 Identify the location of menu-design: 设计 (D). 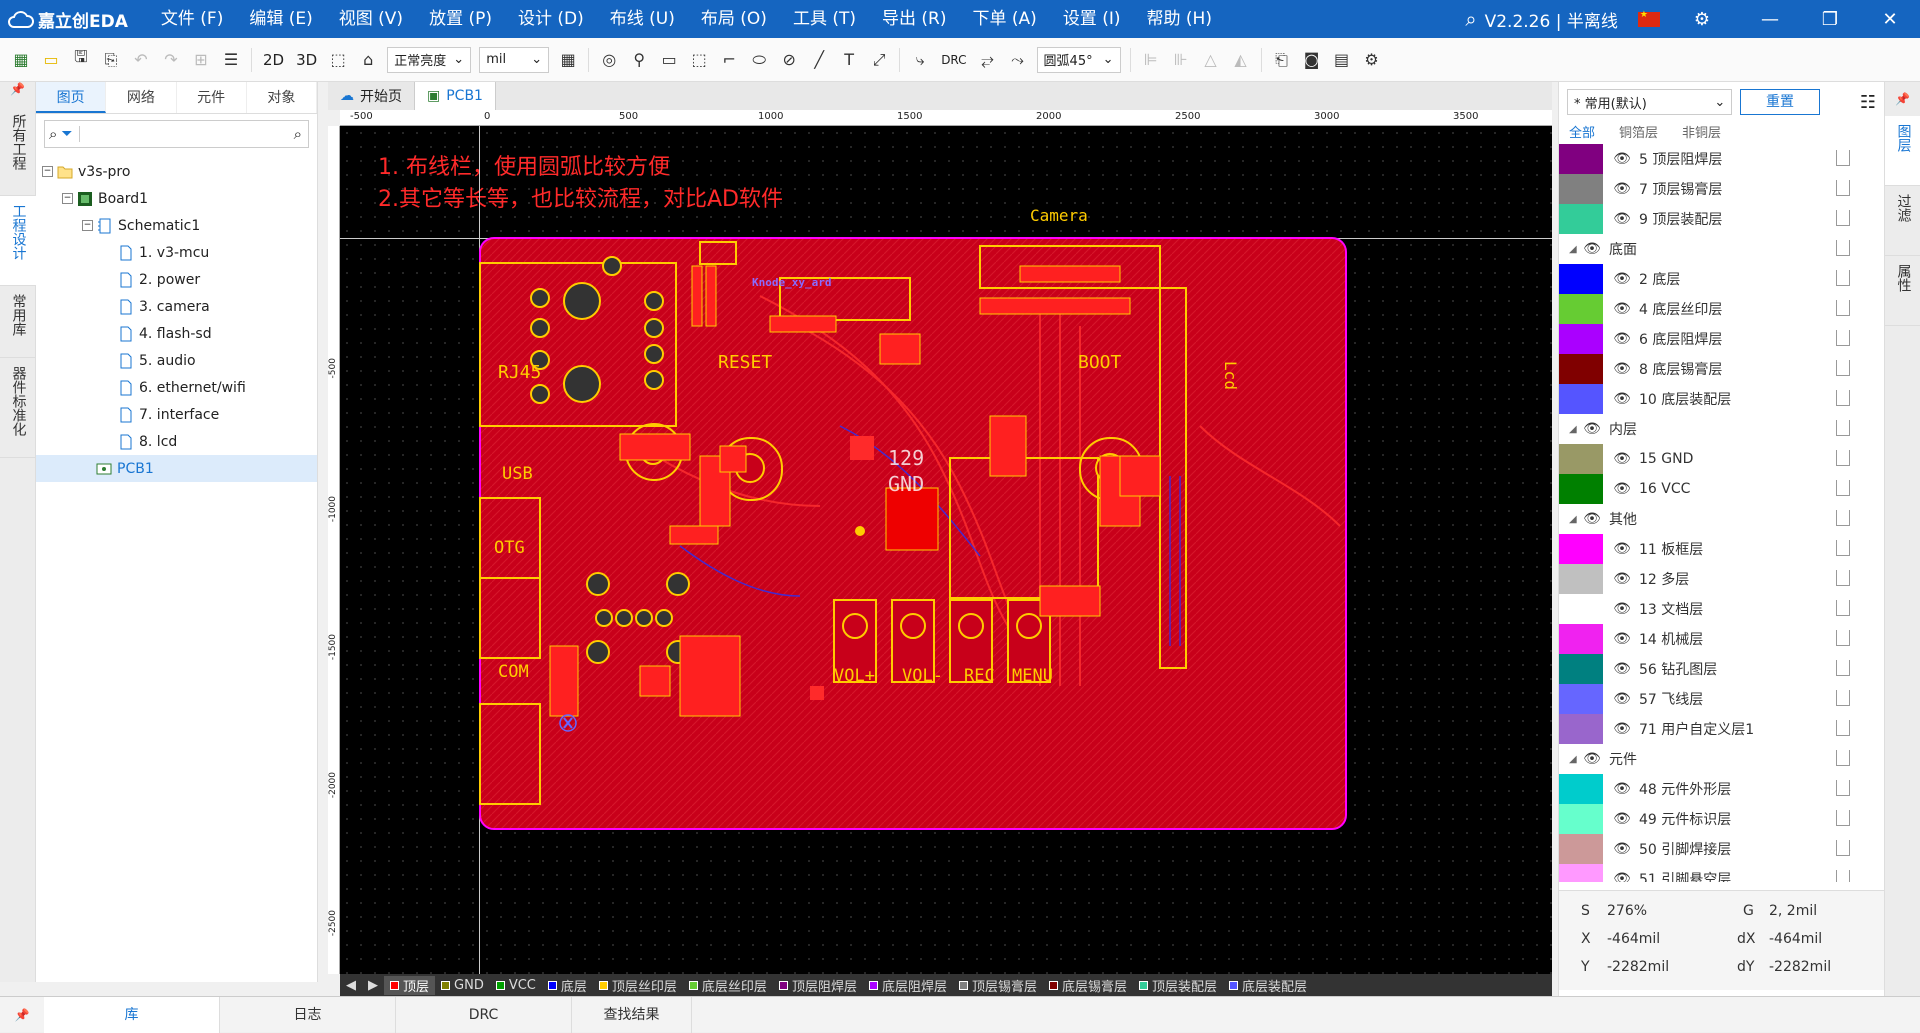
(551, 19).